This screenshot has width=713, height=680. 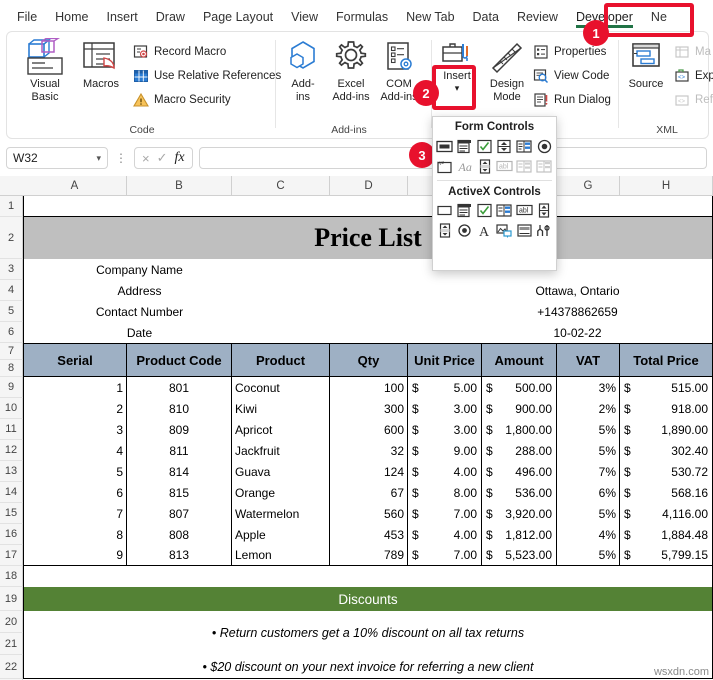 I want to click on macro-security-button: Macro Security, so click(x=182, y=100).